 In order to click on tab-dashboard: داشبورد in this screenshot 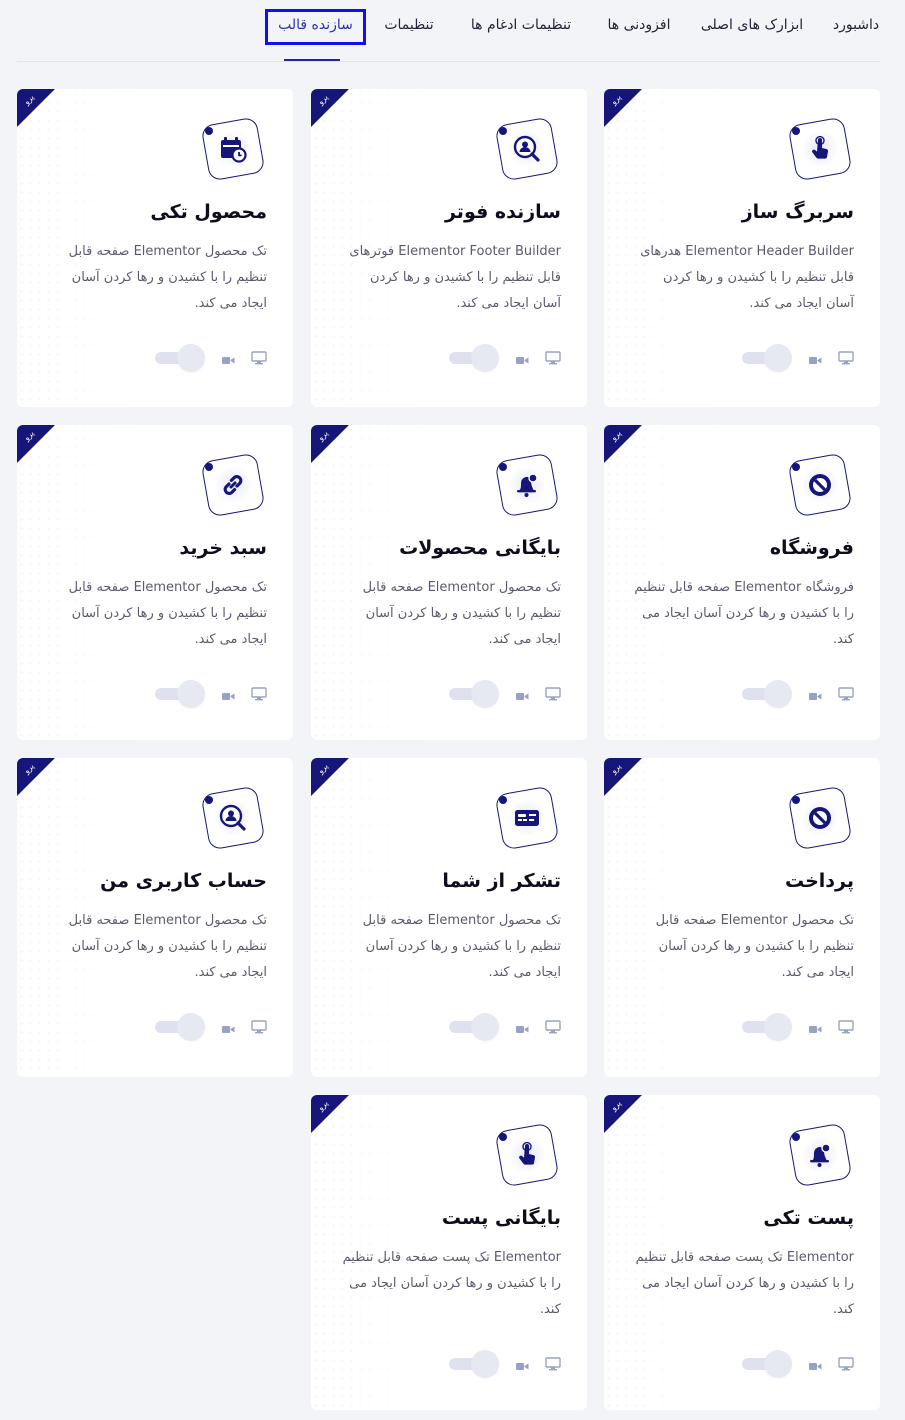, I will do `click(856, 23)`.